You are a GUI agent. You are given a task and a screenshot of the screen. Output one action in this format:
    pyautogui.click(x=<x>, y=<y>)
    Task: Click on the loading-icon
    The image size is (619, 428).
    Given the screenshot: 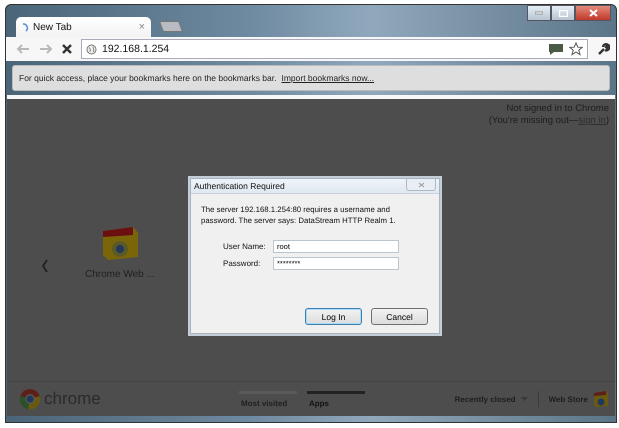 What is the action you would take?
    pyautogui.click(x=26, y=27)
    